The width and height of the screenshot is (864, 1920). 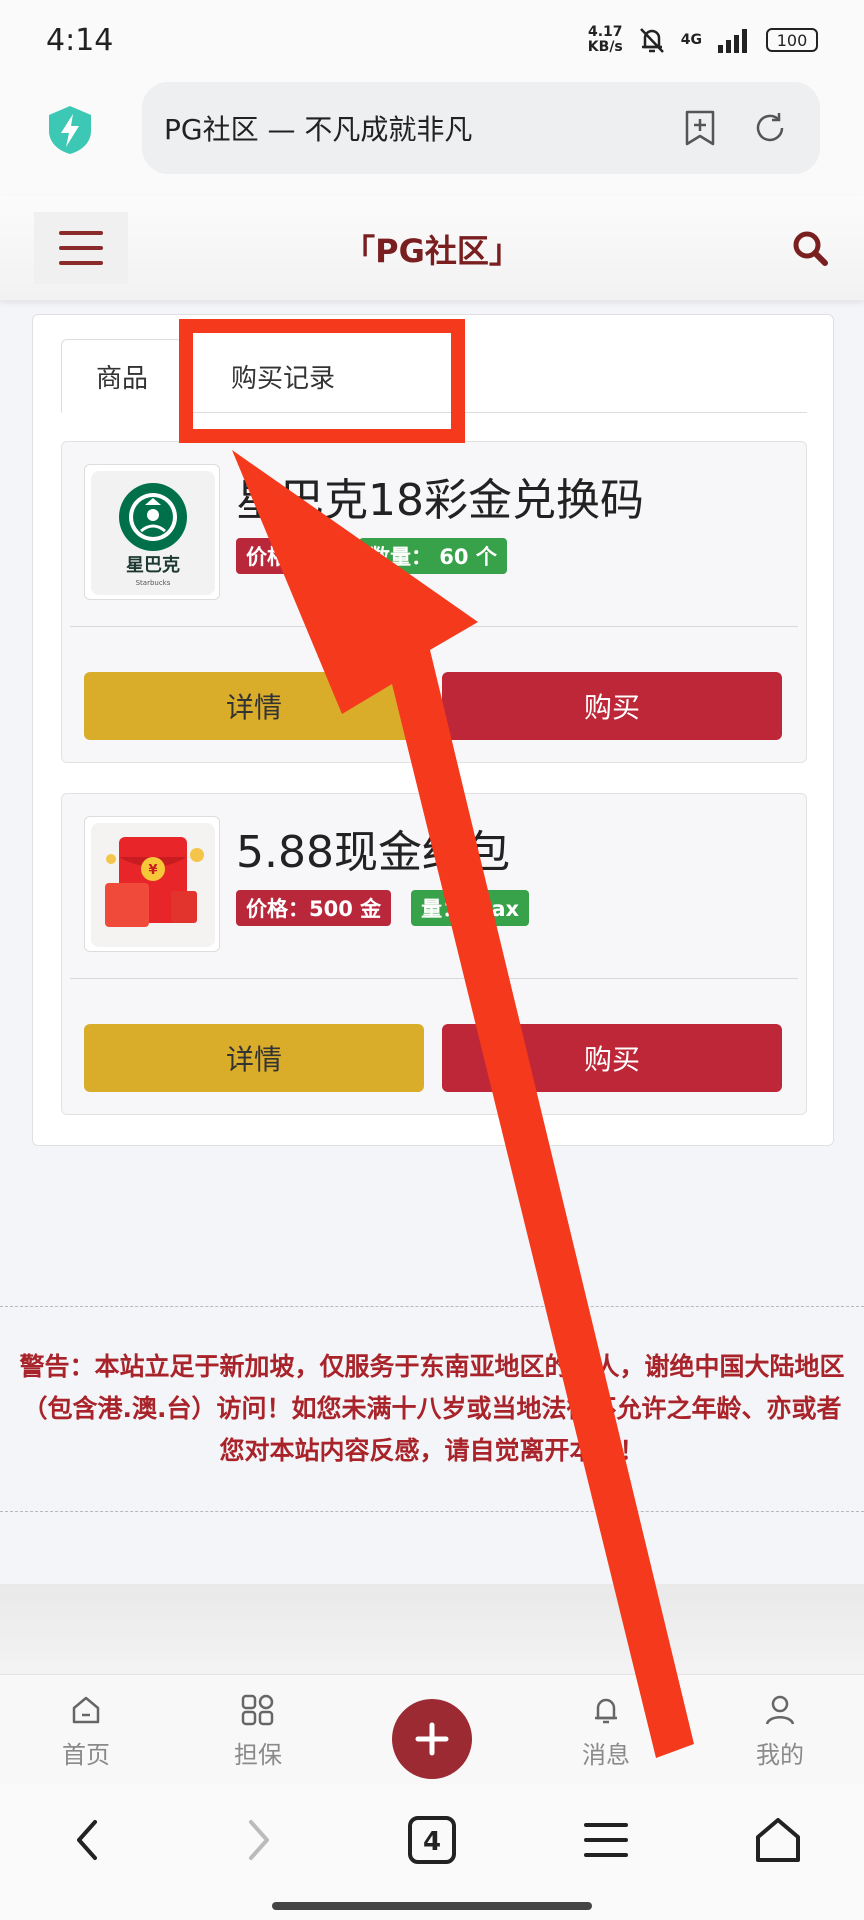 What do you see at coordinates (257, 1710) in the screenshot?
I see `apps-icon` at bounding box center [257, 1710].